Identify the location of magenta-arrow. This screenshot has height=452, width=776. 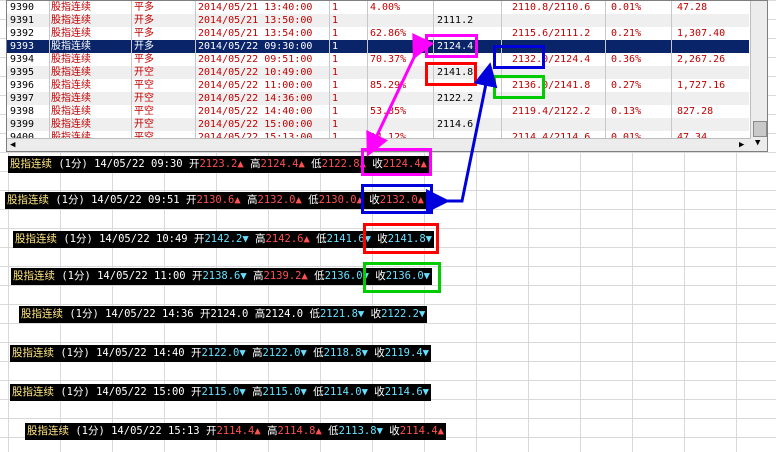
(400, 95).